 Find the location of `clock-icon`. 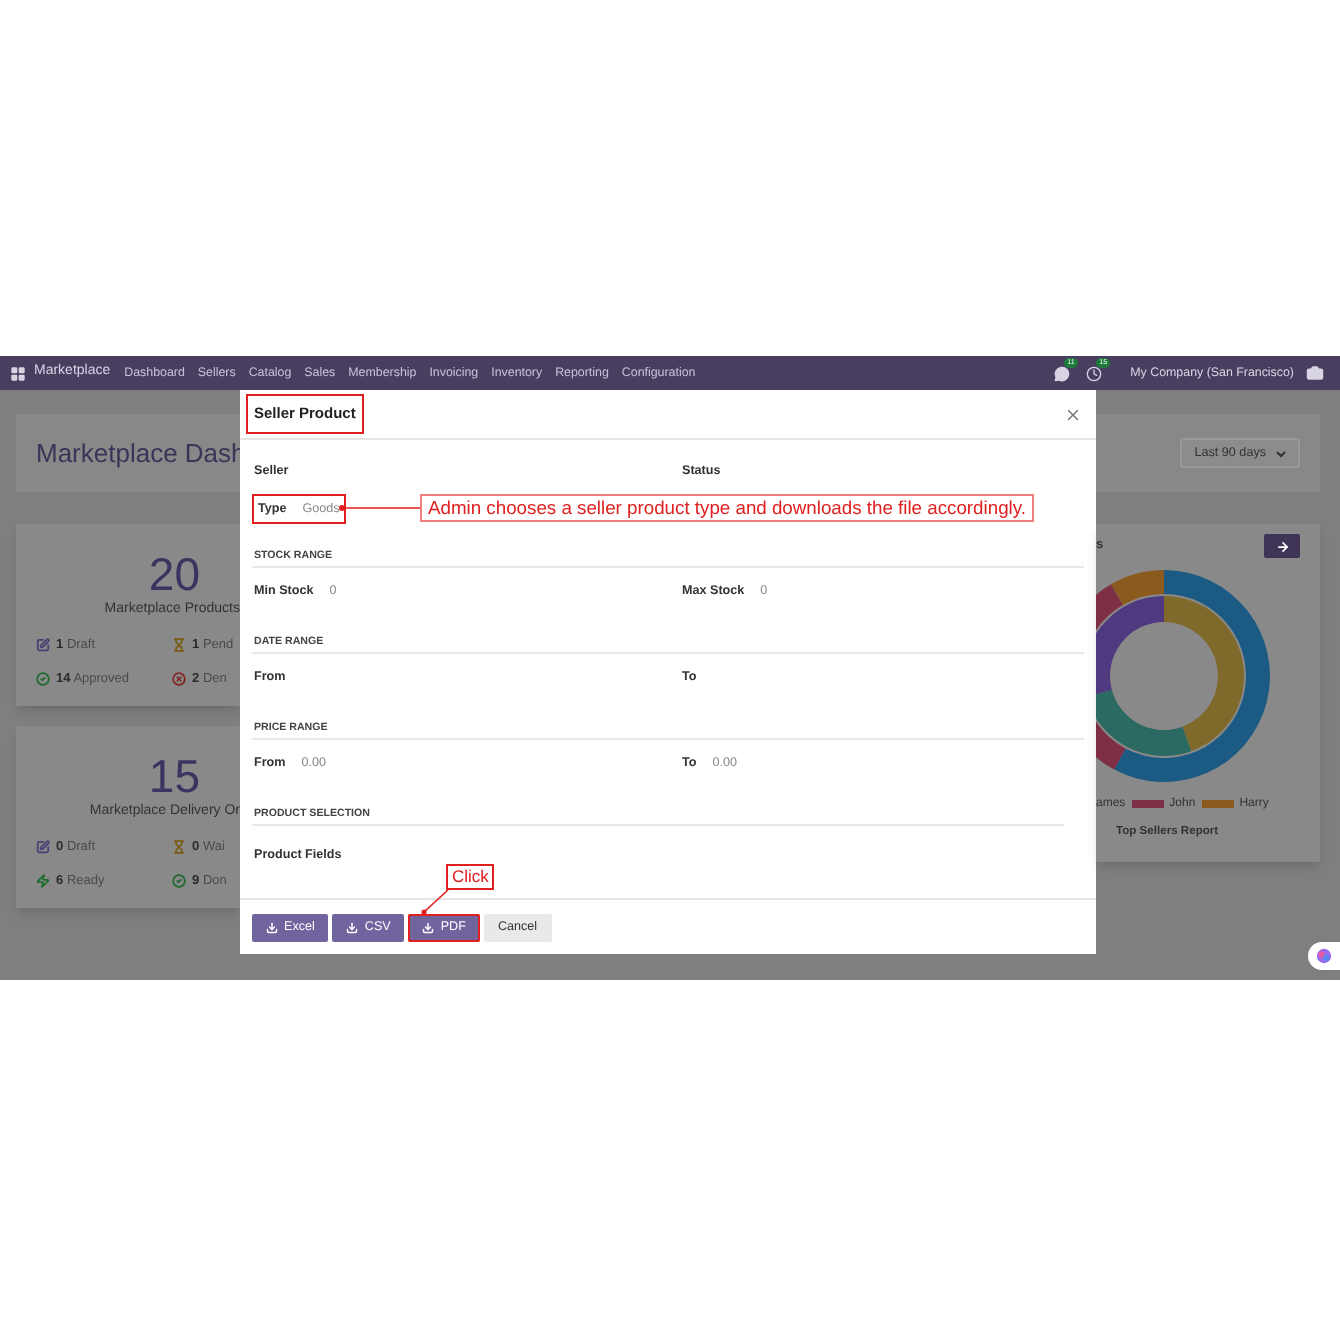

clock-icon is located at coordinates (1094, 373).